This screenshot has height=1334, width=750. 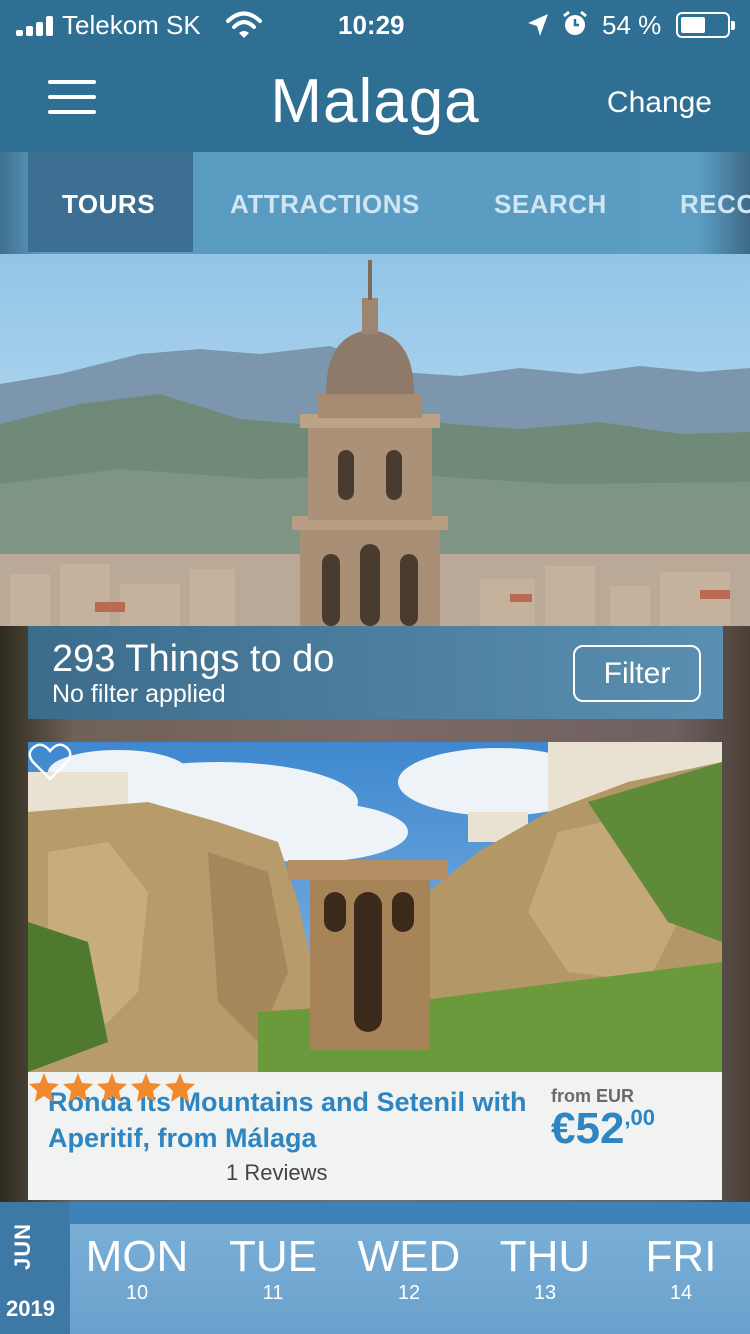 I want to click on price-cents: ,00, so click(x=640, y=1117).